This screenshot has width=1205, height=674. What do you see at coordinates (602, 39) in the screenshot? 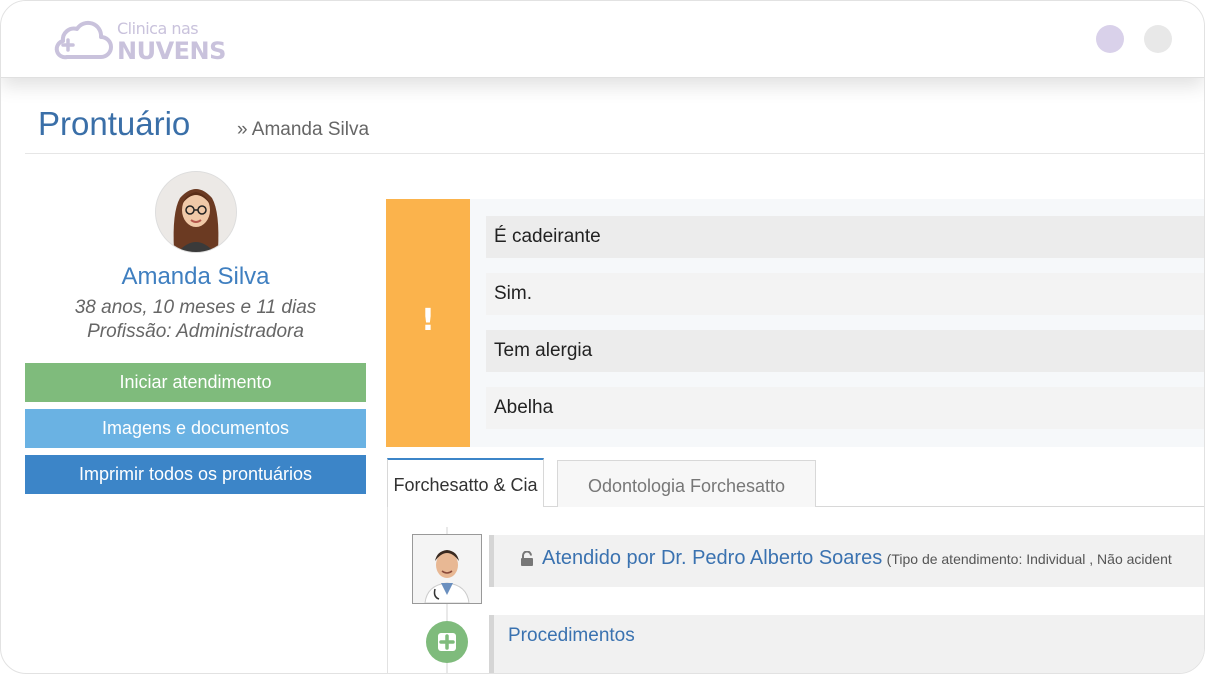
I see `top-header: Clinica nas NUVENS` at bounding box center [602, 39].